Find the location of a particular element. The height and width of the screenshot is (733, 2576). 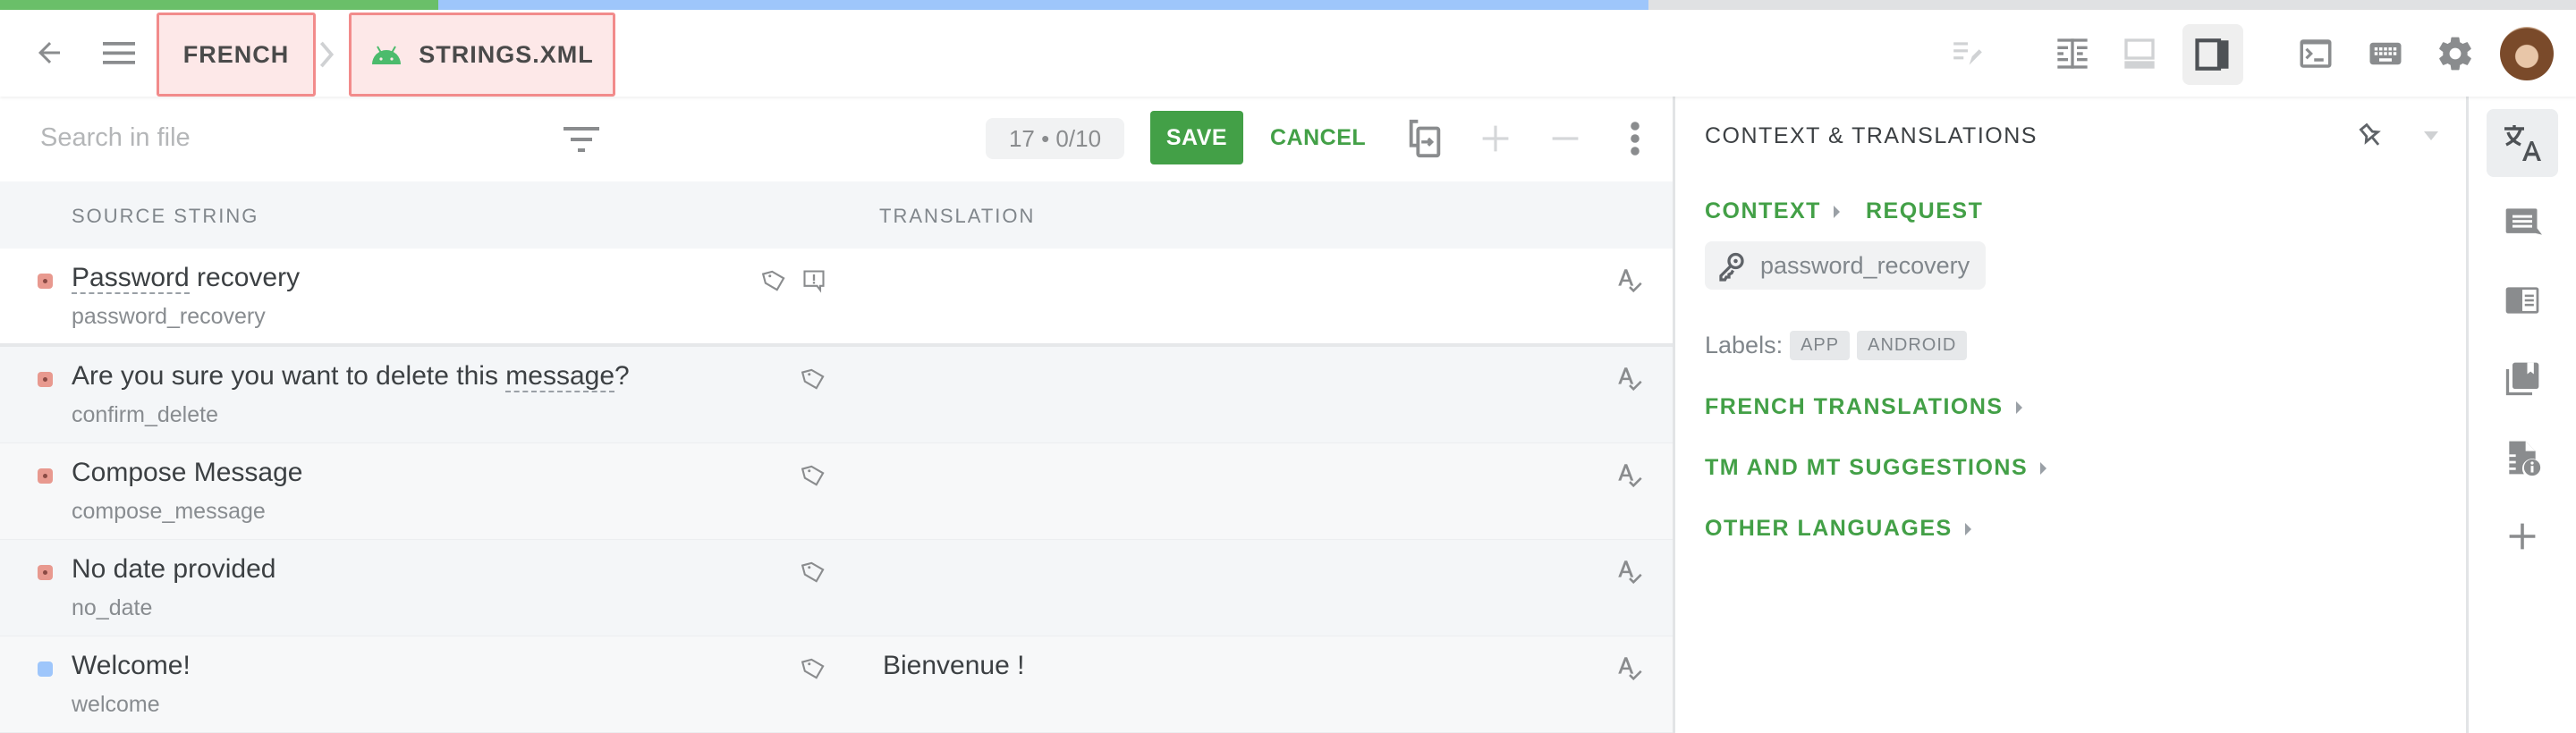

translation-progress-bar is located at coordinates (1288, 5).